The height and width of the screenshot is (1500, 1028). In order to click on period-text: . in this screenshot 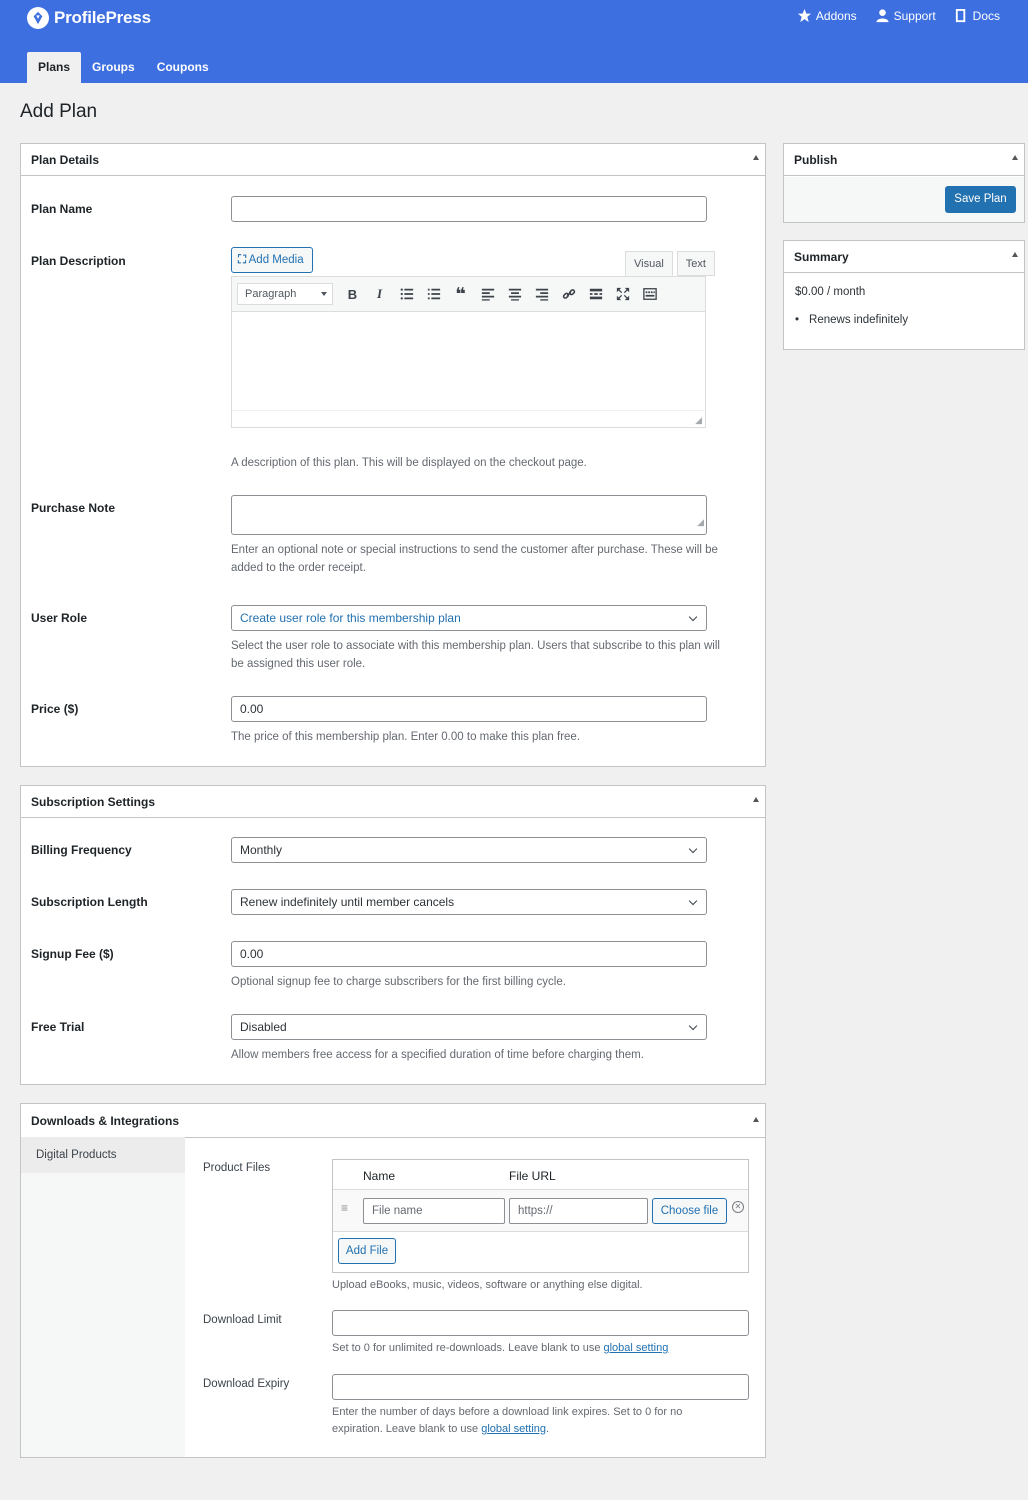, I will do `click(548, 1429)`.